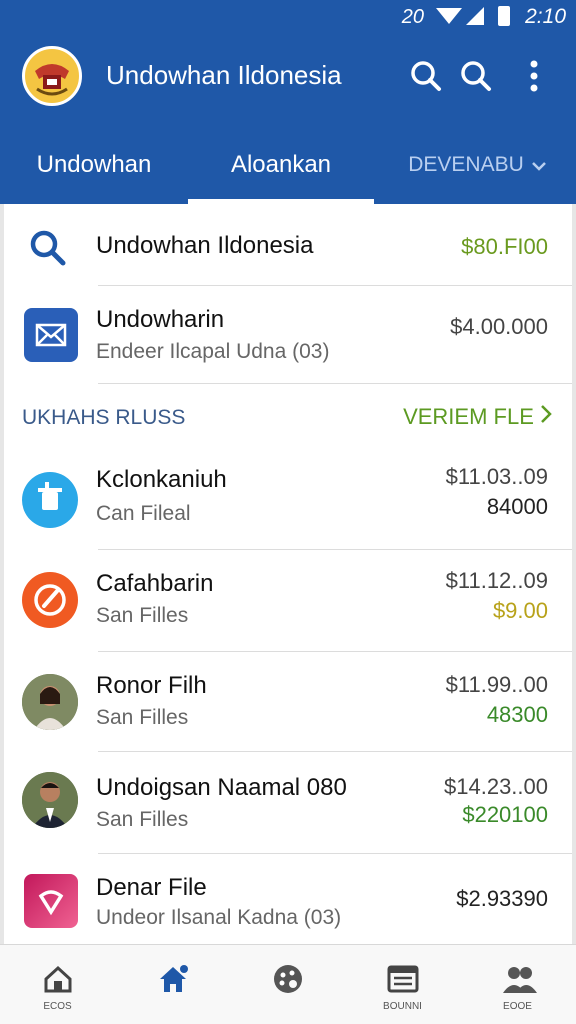  What do you see at coordinates (496, 684) in the screenshot?
I see `item-amount: $11.99..00` at bounding box center [496, 684].